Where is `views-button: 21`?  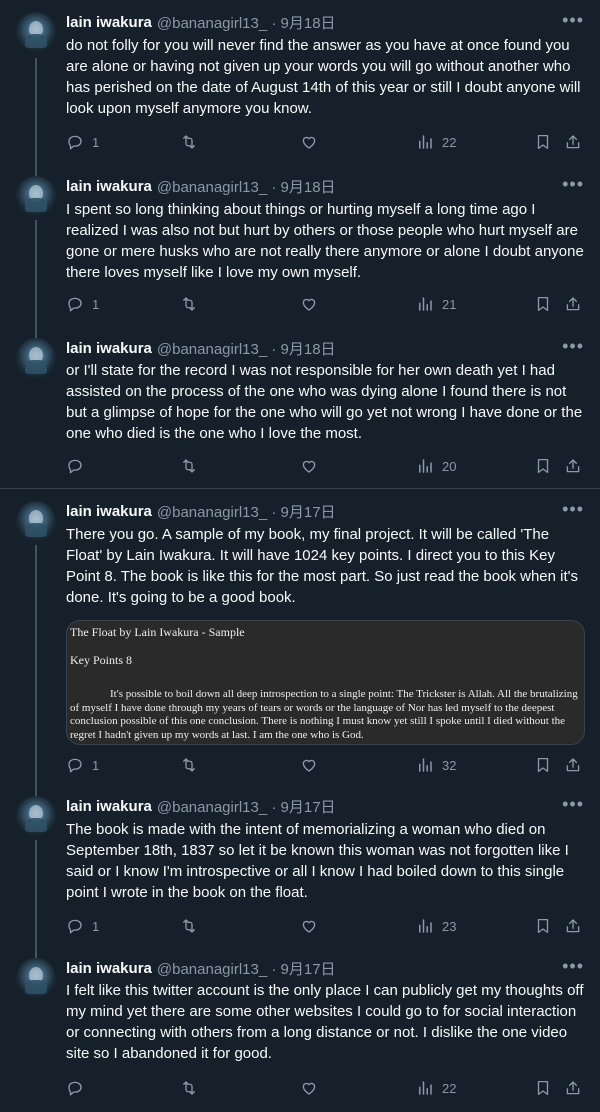
views-button: 21 is located at coordinates (436, 304).